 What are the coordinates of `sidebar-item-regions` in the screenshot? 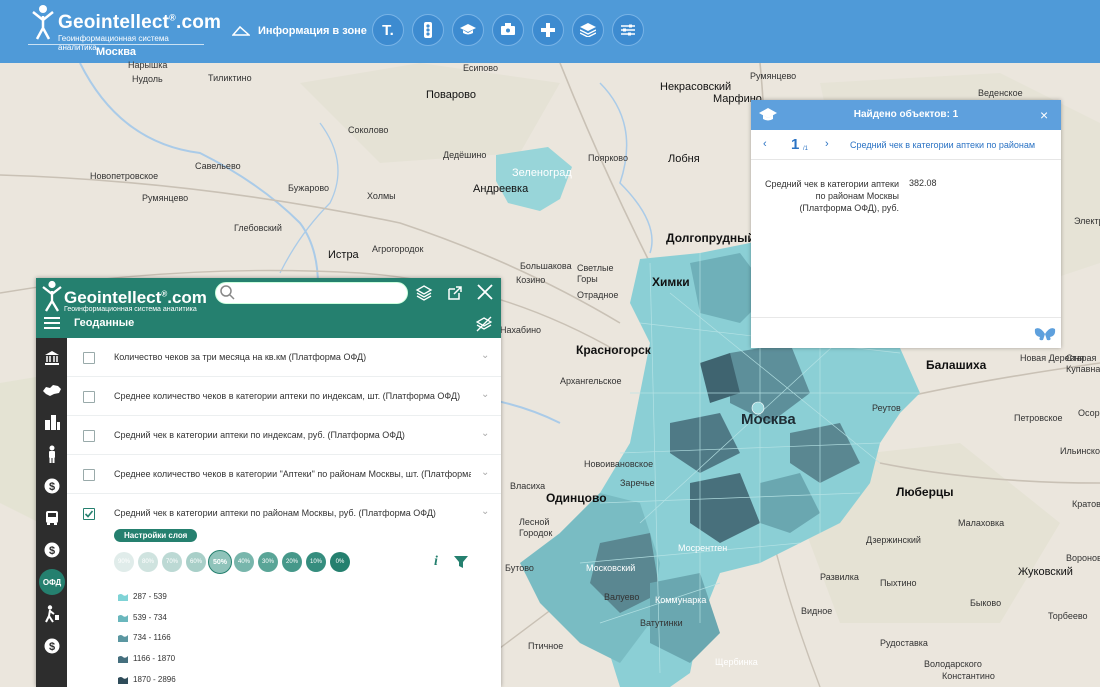 It's located at (51, 389).